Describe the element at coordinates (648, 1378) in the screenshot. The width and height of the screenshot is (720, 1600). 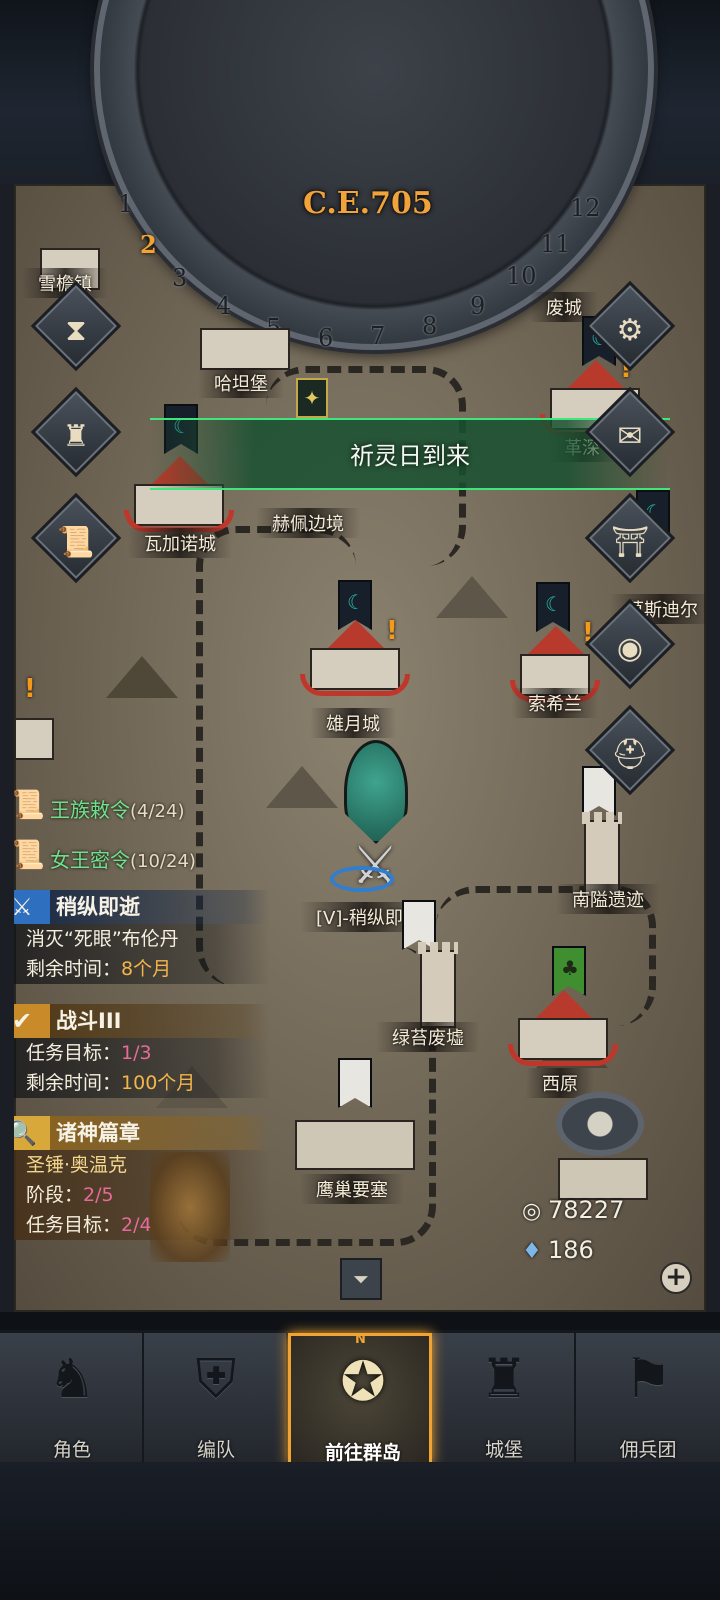
I see `mercenary-icon: ⚑` at that location.